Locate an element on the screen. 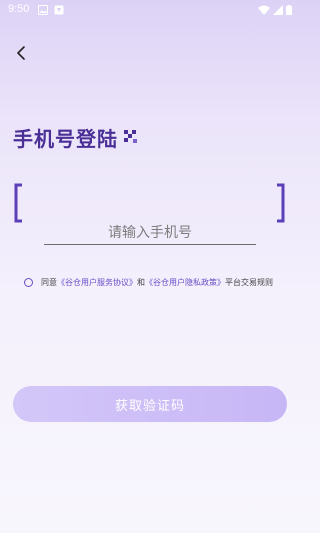 The width and height of the screenshot is (320, 533). phone-input is located at coordinates (150, 233).